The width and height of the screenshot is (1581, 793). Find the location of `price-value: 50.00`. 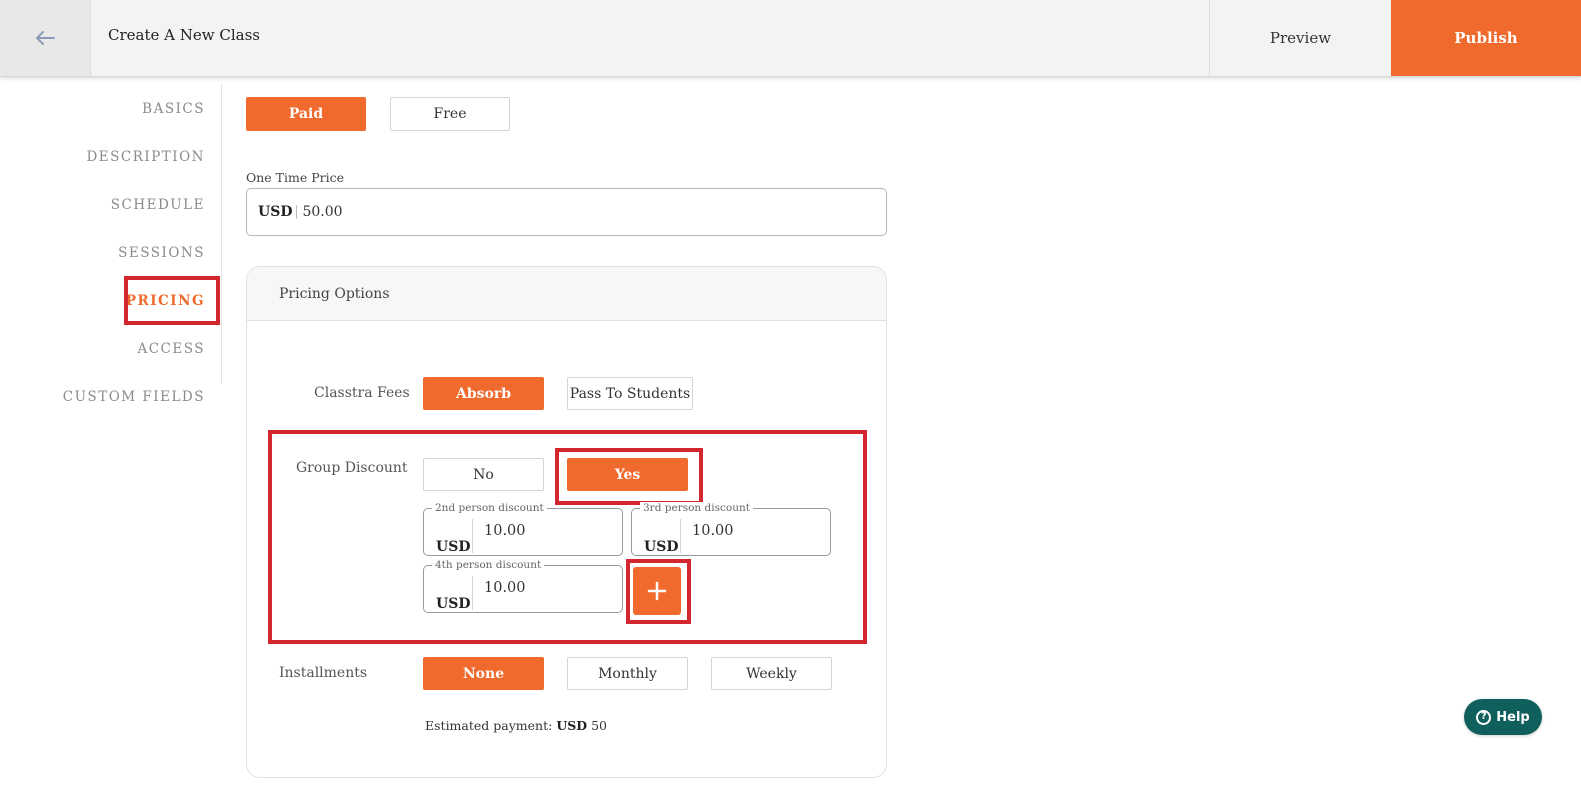

price-value: 50.00 is located at coordinates (322, 212).